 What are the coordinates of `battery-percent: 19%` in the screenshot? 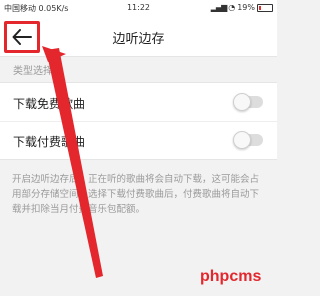 It's located at (246, 7).